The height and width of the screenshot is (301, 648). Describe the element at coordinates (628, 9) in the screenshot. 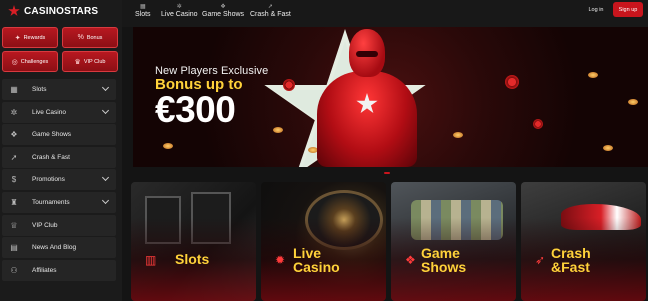

I see `signup-button: Sign up` at that location.